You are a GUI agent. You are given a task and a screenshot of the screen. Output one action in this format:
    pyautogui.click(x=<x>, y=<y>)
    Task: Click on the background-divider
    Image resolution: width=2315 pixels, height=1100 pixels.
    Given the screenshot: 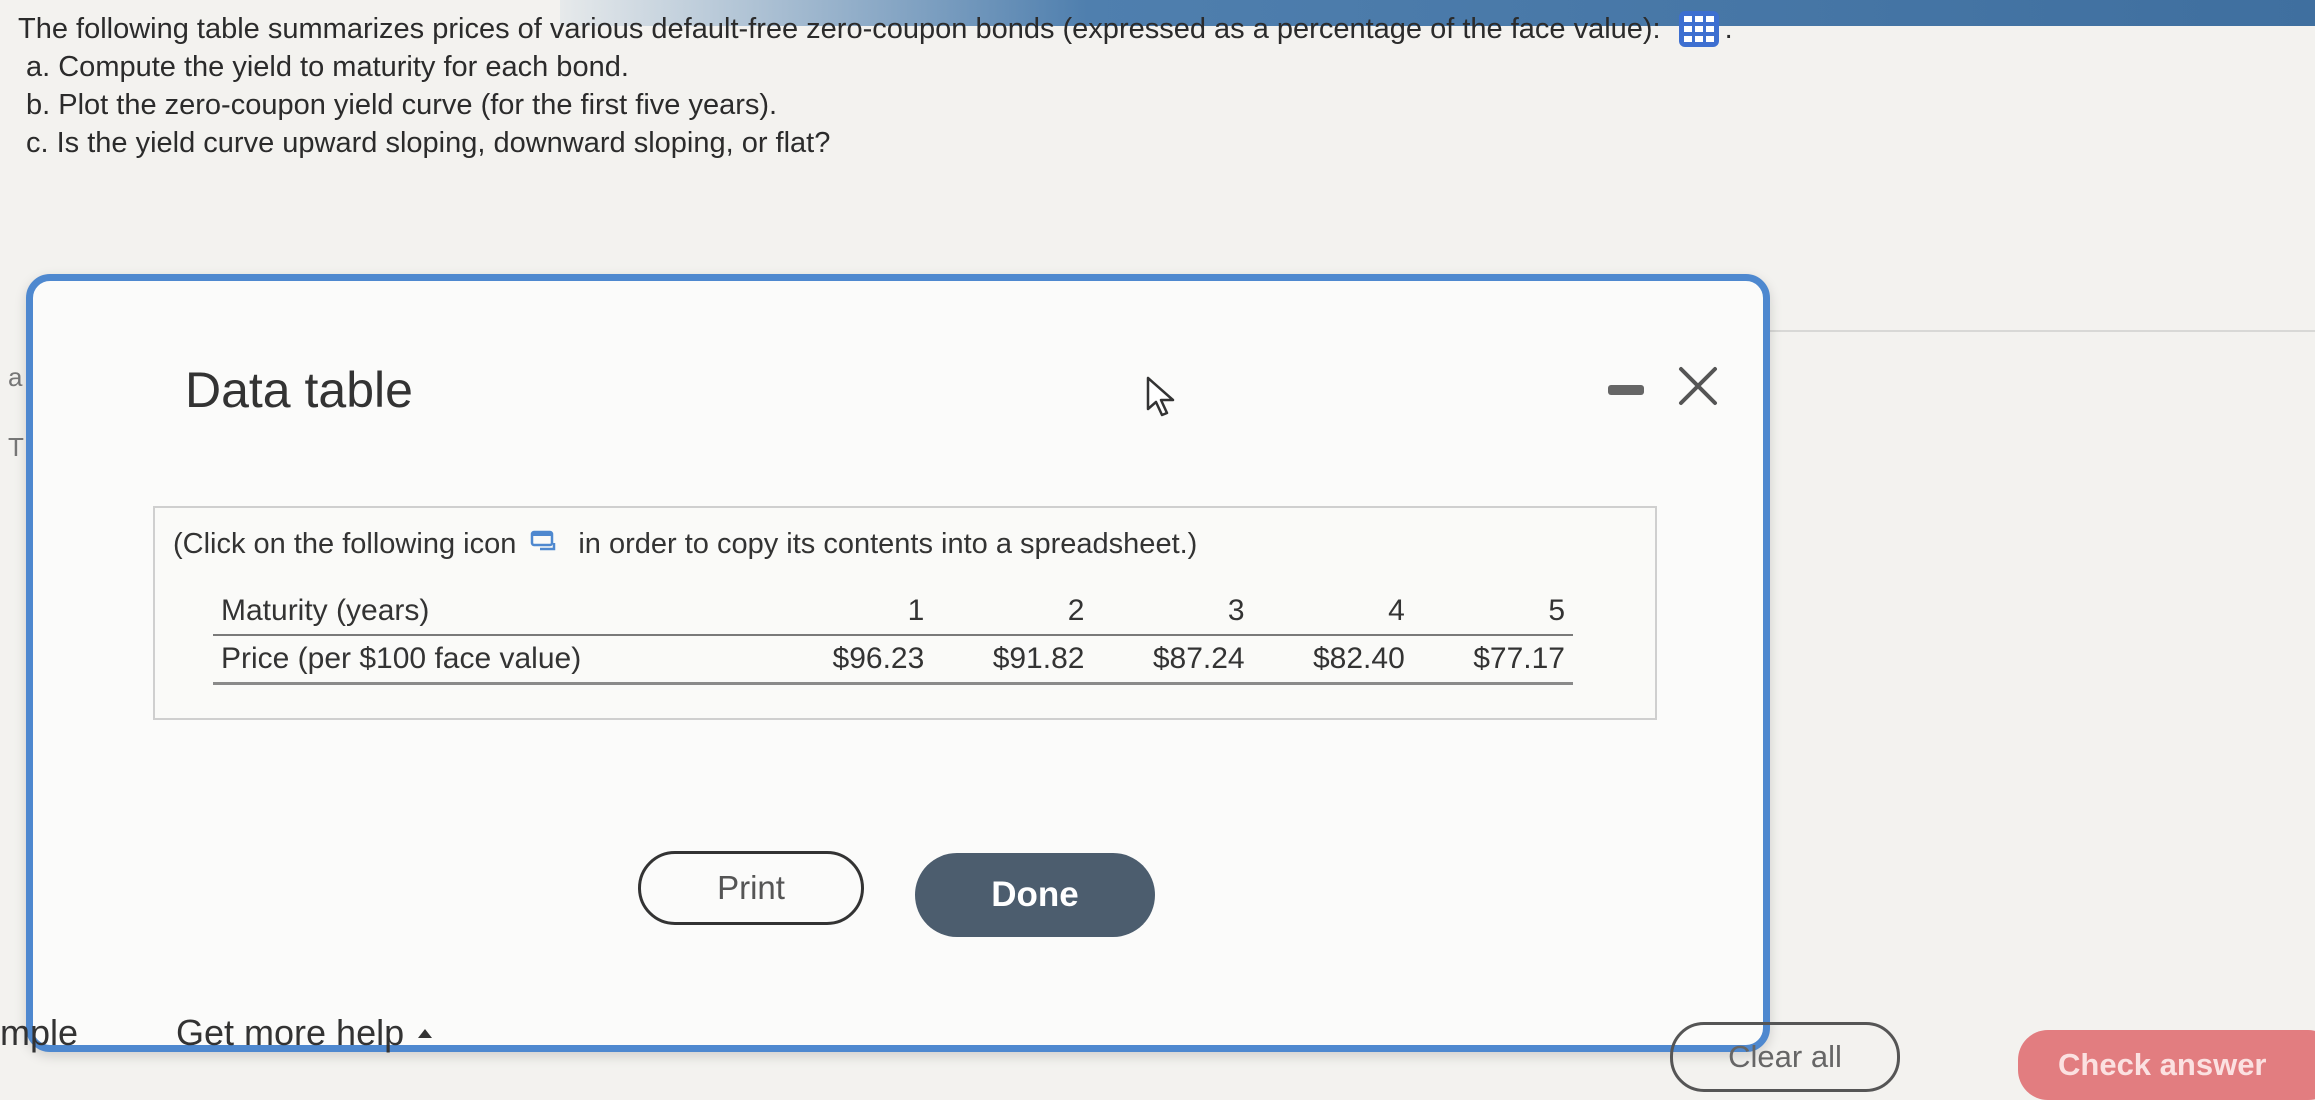 What is the action you would take?
    pyautogui.click(x=2041, y=331)
    